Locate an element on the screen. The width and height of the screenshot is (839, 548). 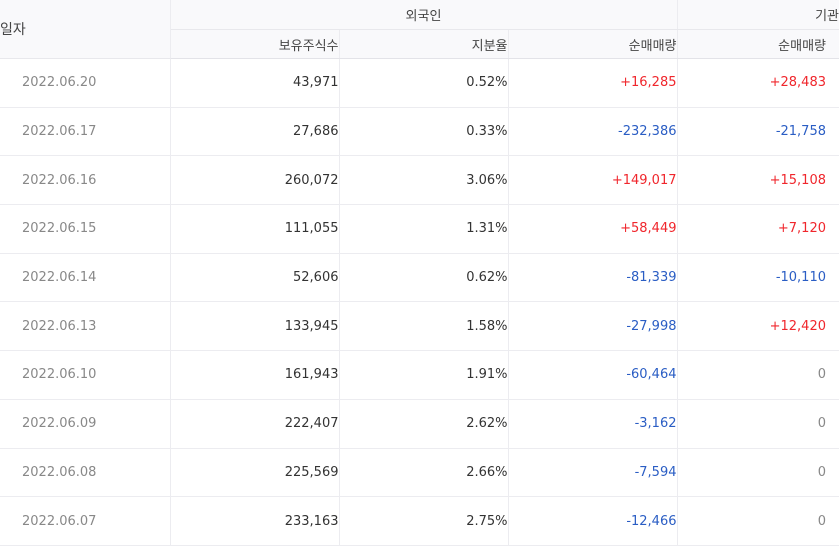
holdings-cell: 225,569 is located at coordinates (255, 473).